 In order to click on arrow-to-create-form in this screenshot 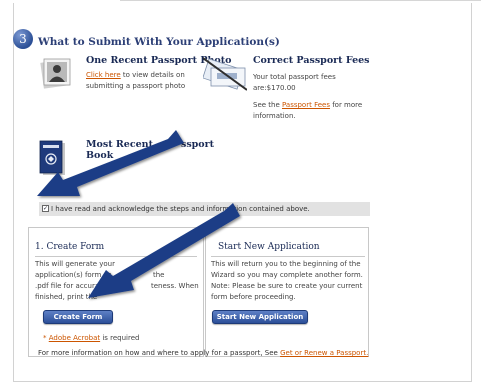, I will do `click(164, 250)`.